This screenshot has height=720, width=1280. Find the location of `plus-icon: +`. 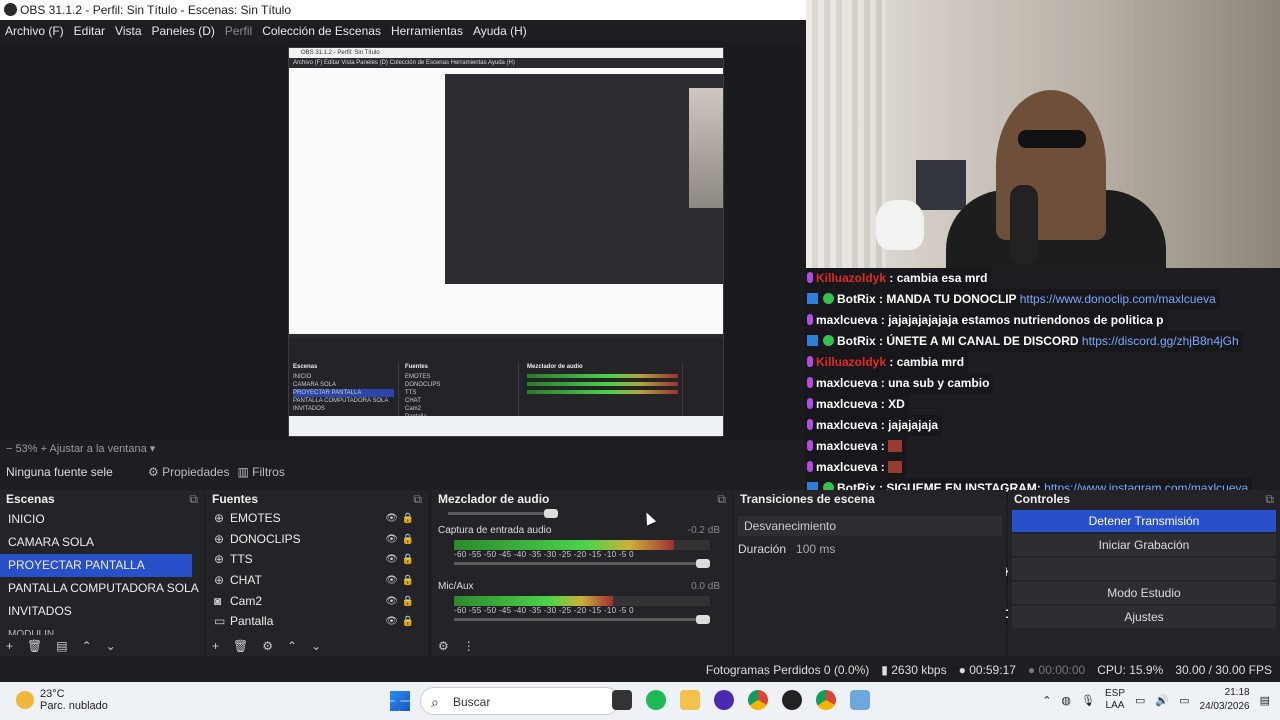

plus-icon: + is located at coordinates (44, 449).